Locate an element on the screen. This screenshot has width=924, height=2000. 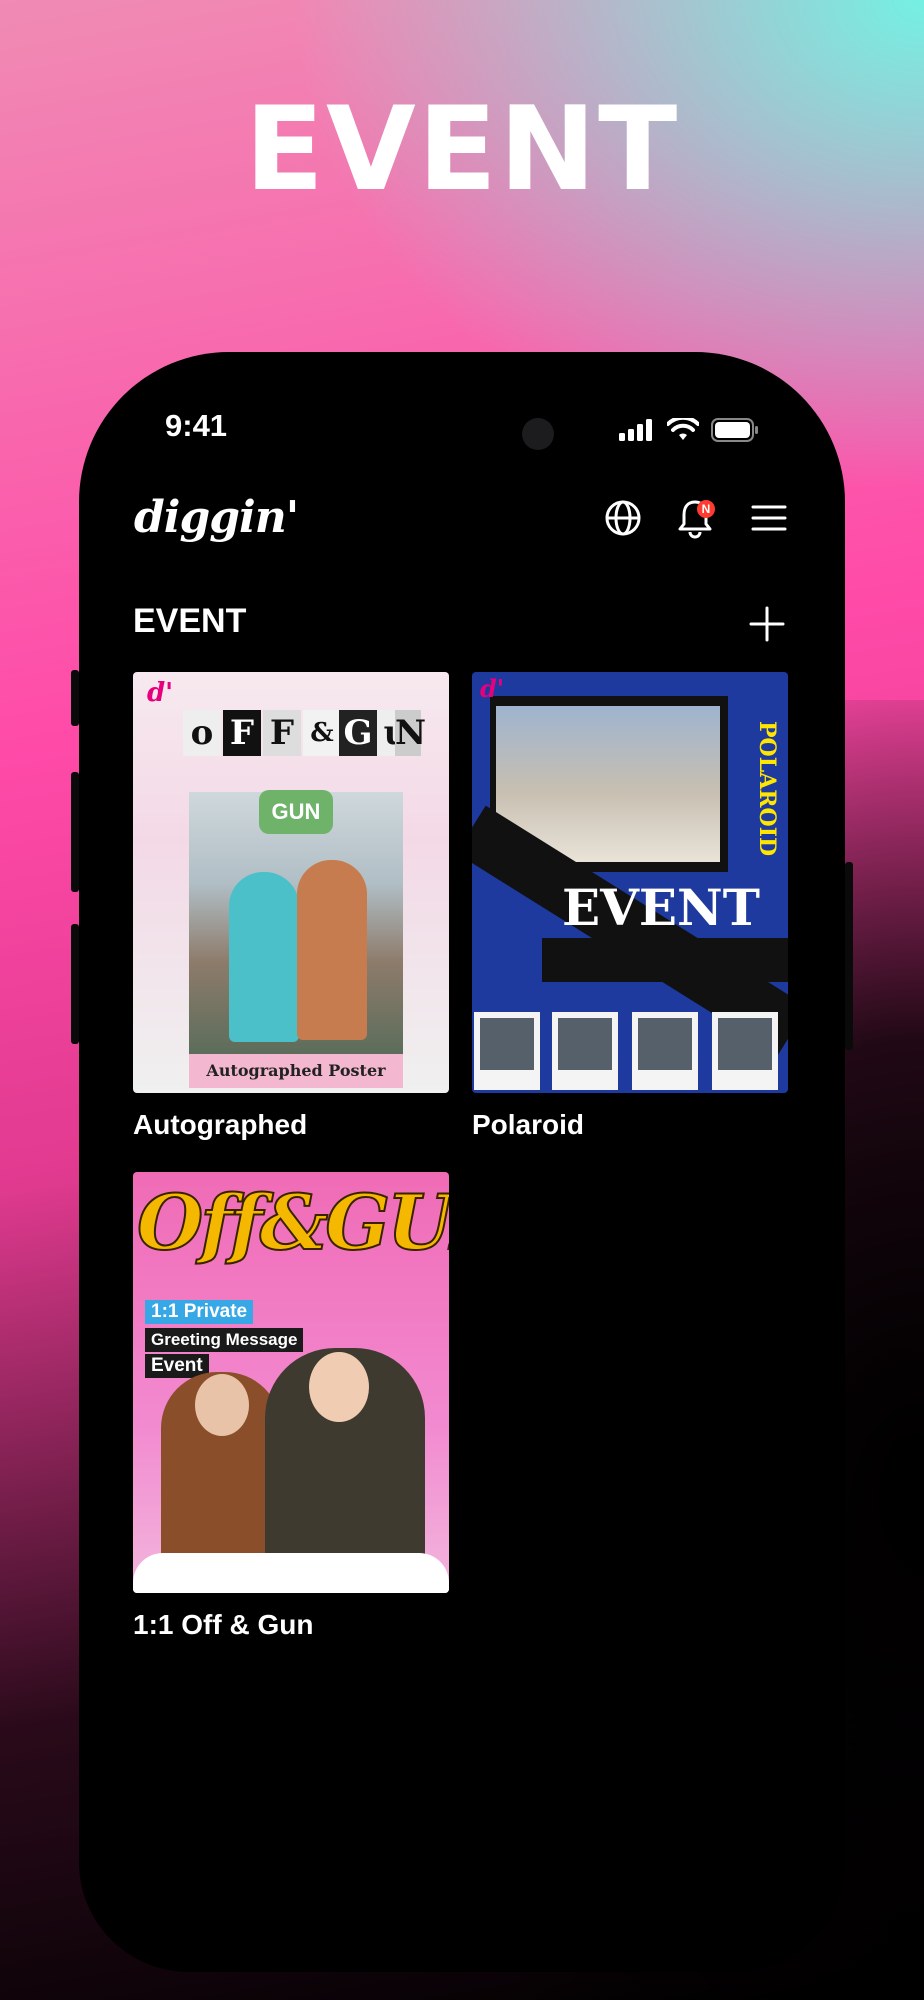
collage-letter: G is located at coordinates (358, 733).